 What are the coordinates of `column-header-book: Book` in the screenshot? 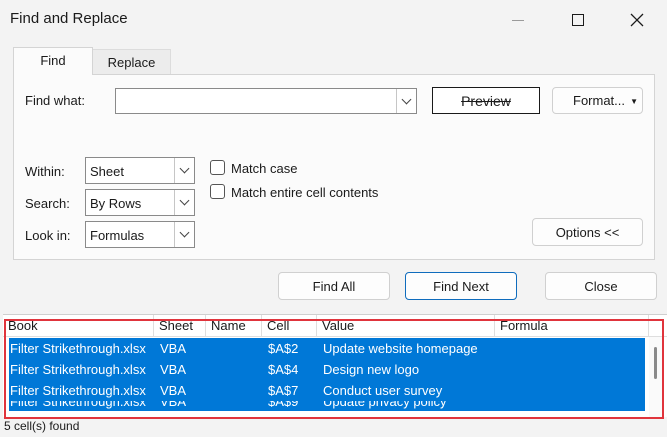 It's located at (78, 326).